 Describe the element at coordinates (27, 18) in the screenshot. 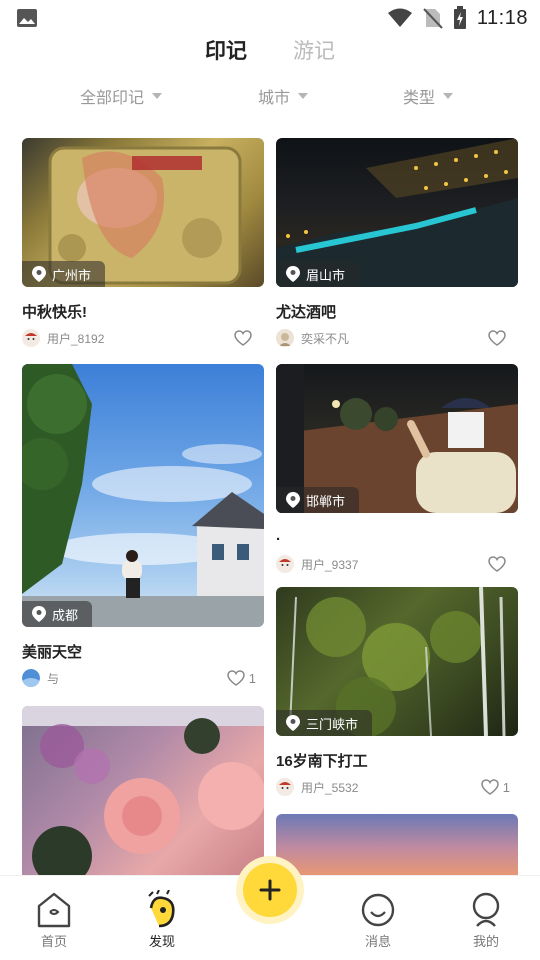

I see `gallery-icon` at that location.